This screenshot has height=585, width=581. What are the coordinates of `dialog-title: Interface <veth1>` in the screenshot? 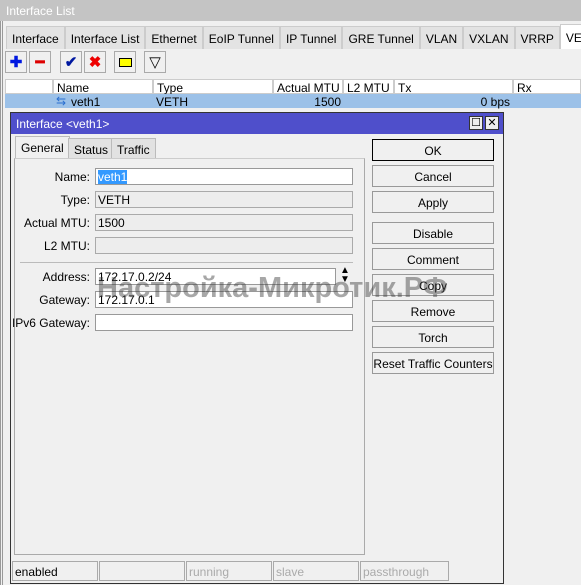 It's located at (257, 123).